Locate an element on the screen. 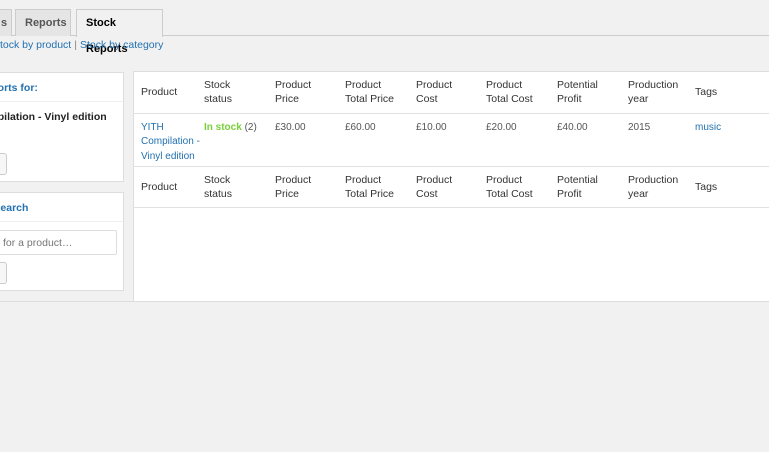 This screenshot has height=452, width=769. stock-by-product-link: tock by product is located at coordinates (35, 45).